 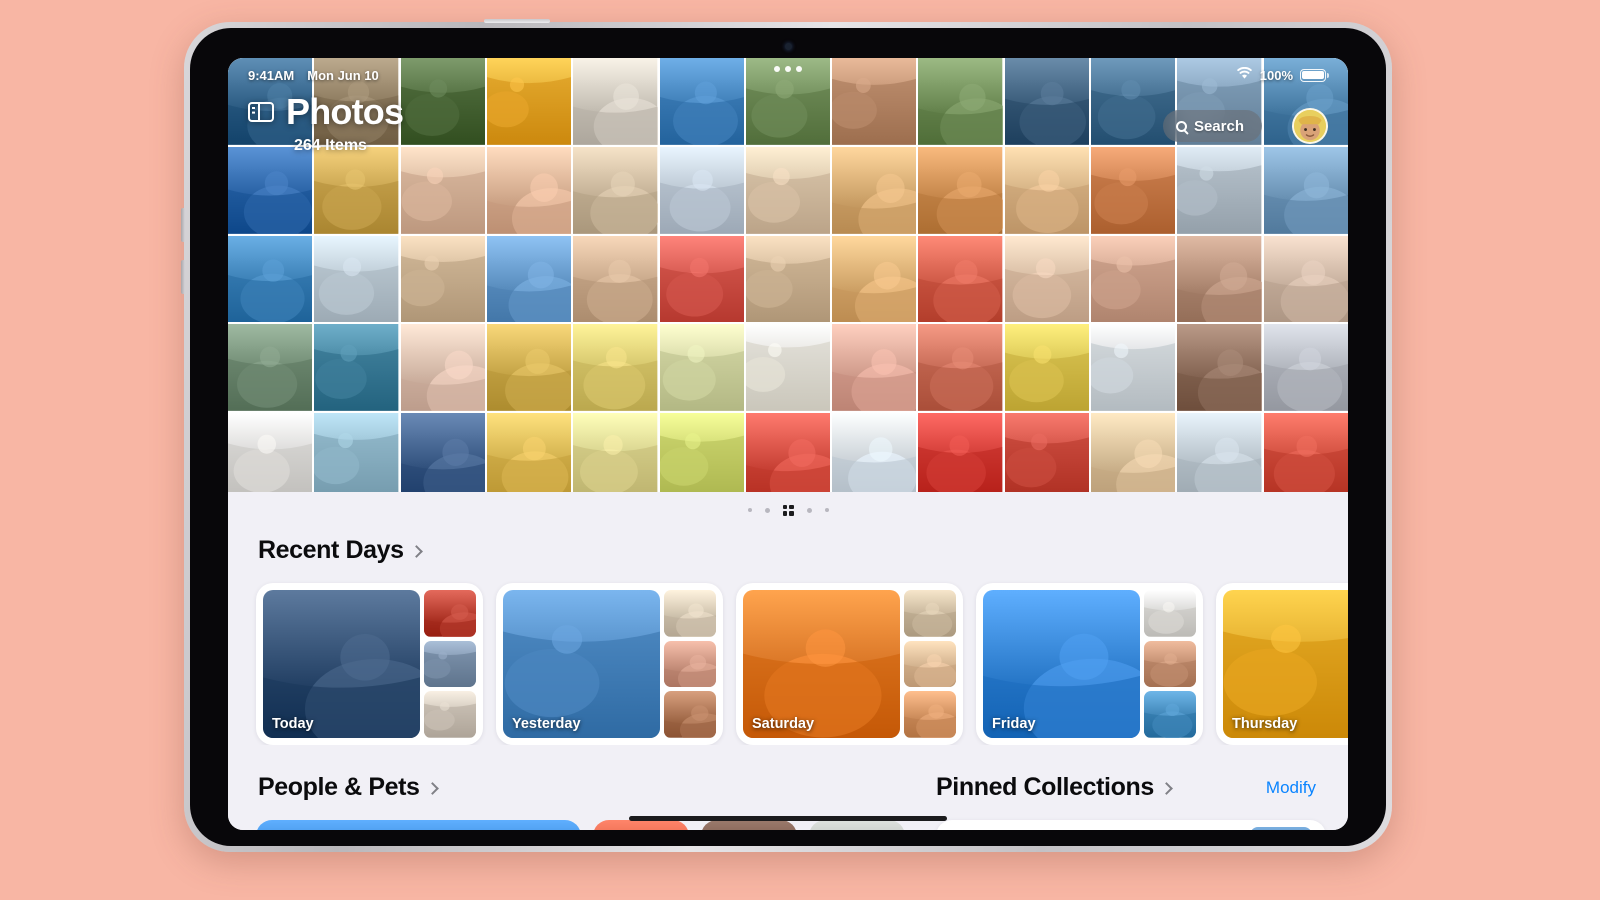 What do you see at coordinates (578, 787) in the screenshot?
I see `people-pets-header: People & Pets` at bounding box center [578, 787].